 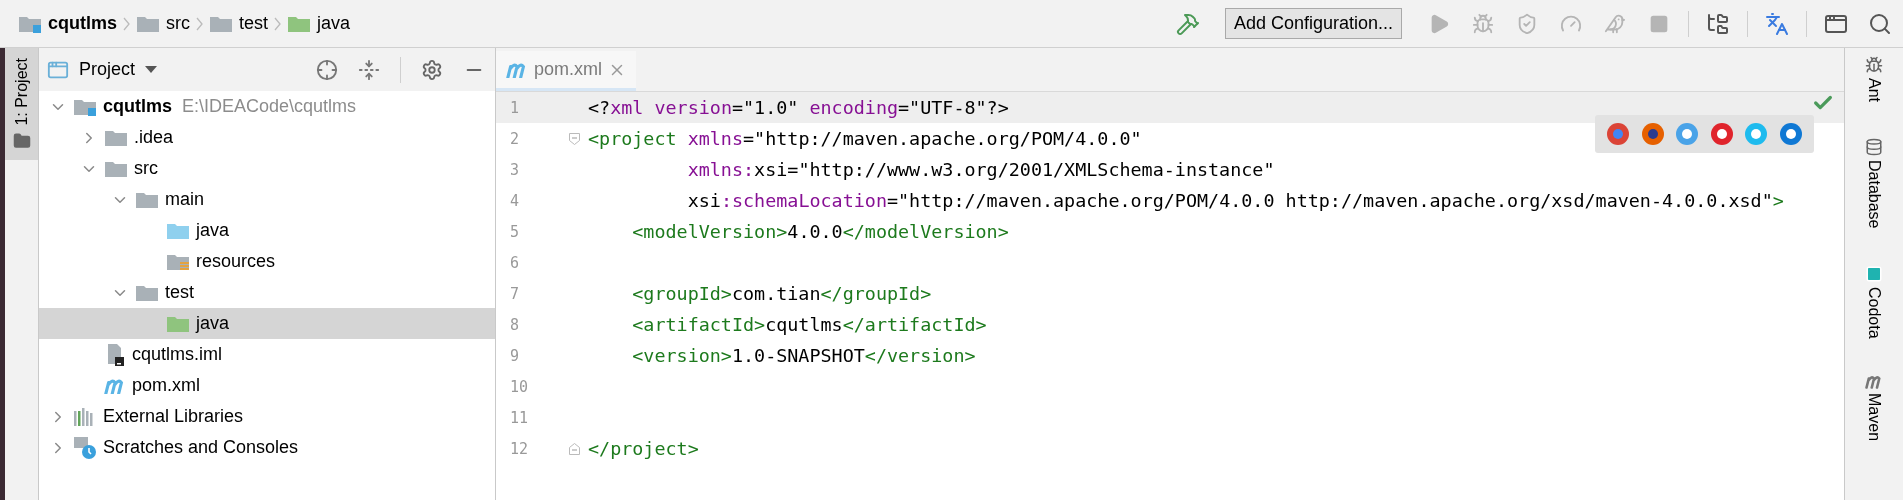 I want to click on tree-label: resources, so click(x=236, y=261).